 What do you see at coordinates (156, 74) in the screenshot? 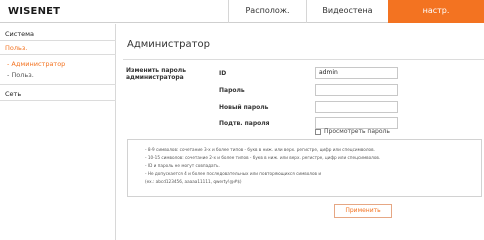
I see `section-label: Изменить пароль администратора` at bounding box center [156, 74].